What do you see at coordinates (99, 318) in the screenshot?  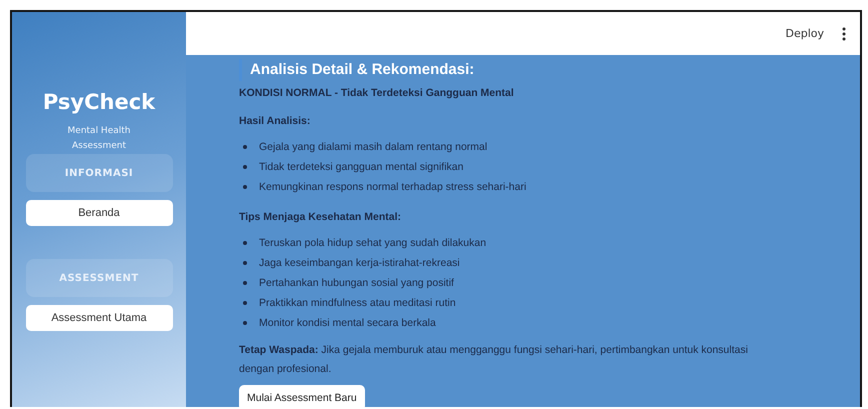 I see `nav-button: Assessment Utama` at bounding box center [99, 318].